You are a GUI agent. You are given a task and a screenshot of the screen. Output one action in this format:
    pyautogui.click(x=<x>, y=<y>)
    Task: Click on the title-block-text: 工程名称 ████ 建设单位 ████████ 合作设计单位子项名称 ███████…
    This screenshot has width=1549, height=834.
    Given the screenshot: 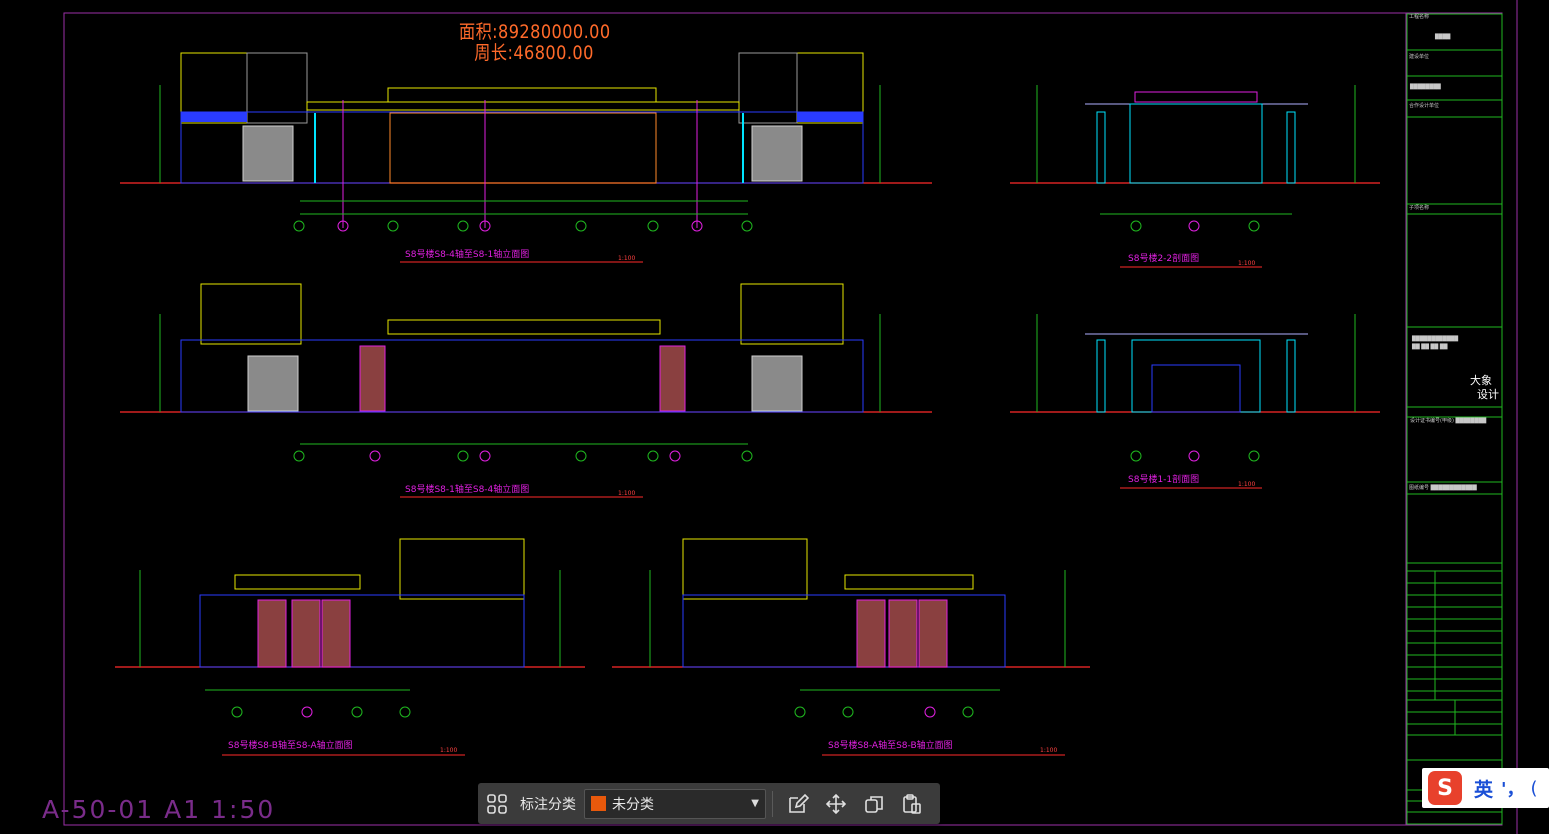 What is the action you would take?
    pyautogui.click(x=1447, y=252)
    